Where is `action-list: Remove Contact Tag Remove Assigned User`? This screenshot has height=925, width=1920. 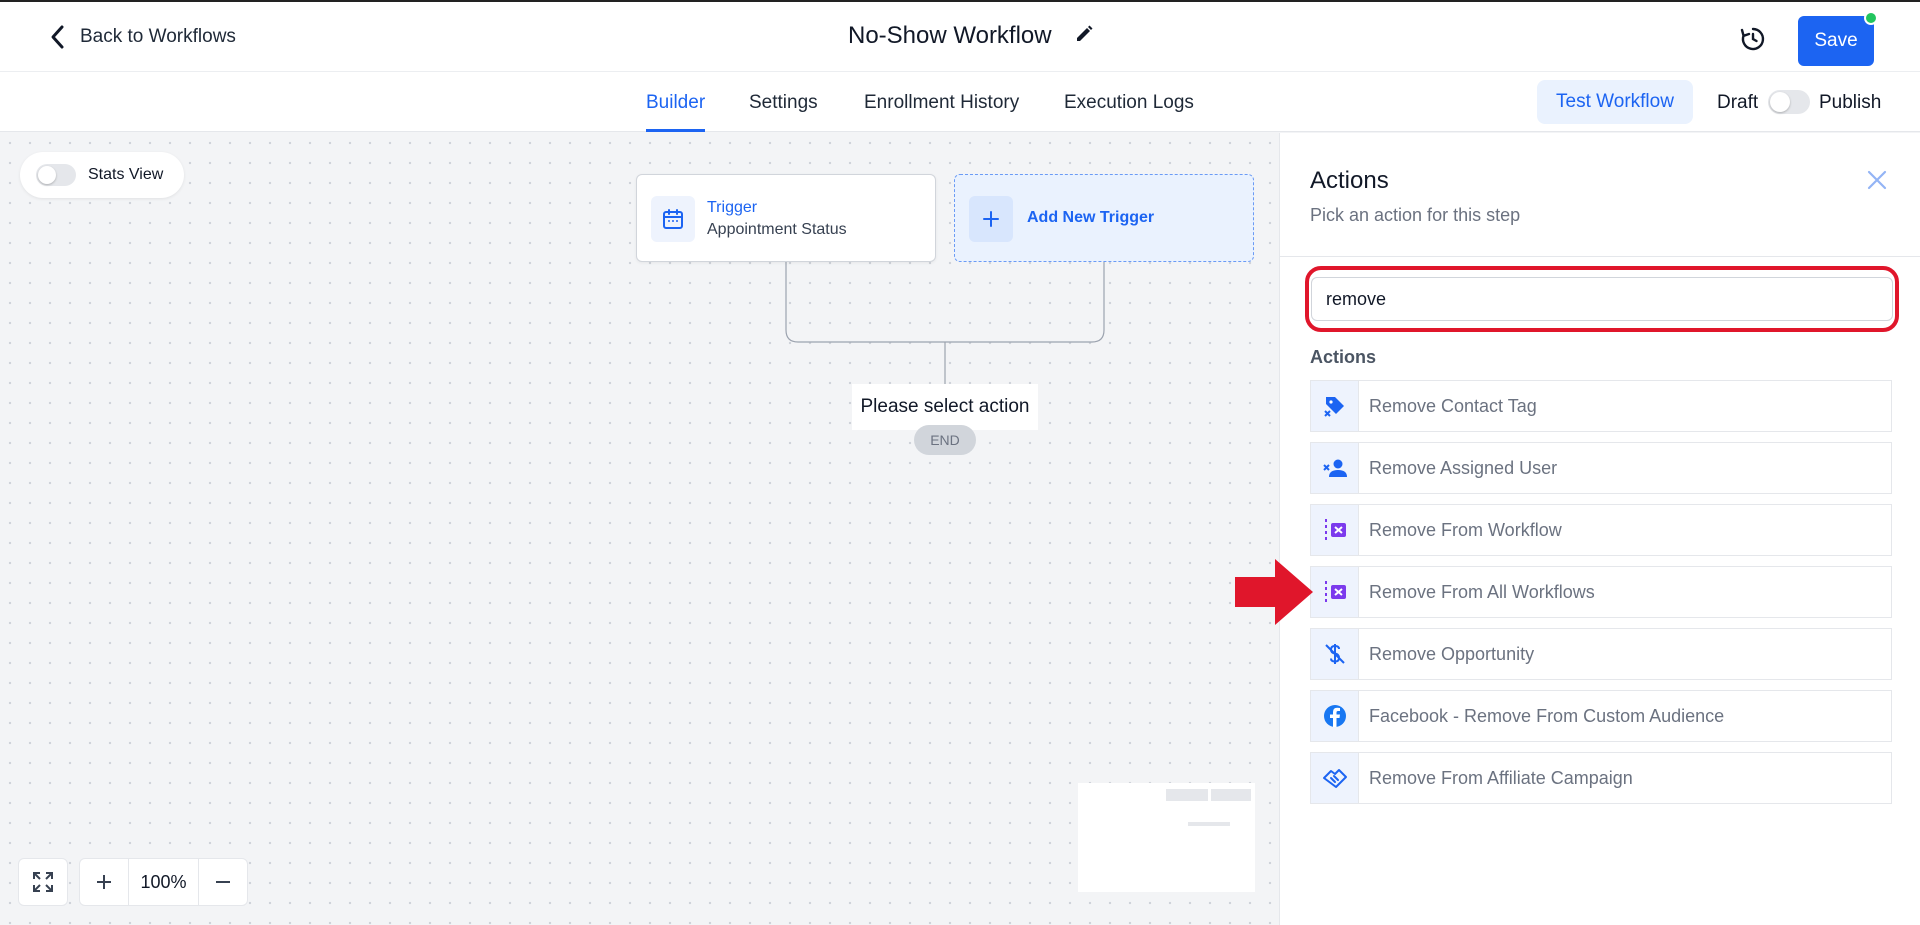
action-list: Remove Contact Tag Remove Assigned User is located at coordinates (1601, 597).